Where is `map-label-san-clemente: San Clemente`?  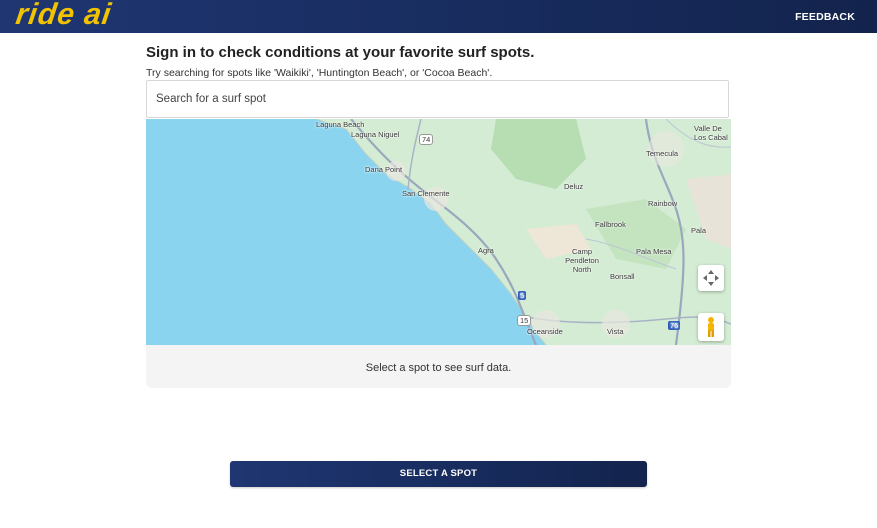
map-label-san-clemente: San Clemente is located at coordinates (426, 193).